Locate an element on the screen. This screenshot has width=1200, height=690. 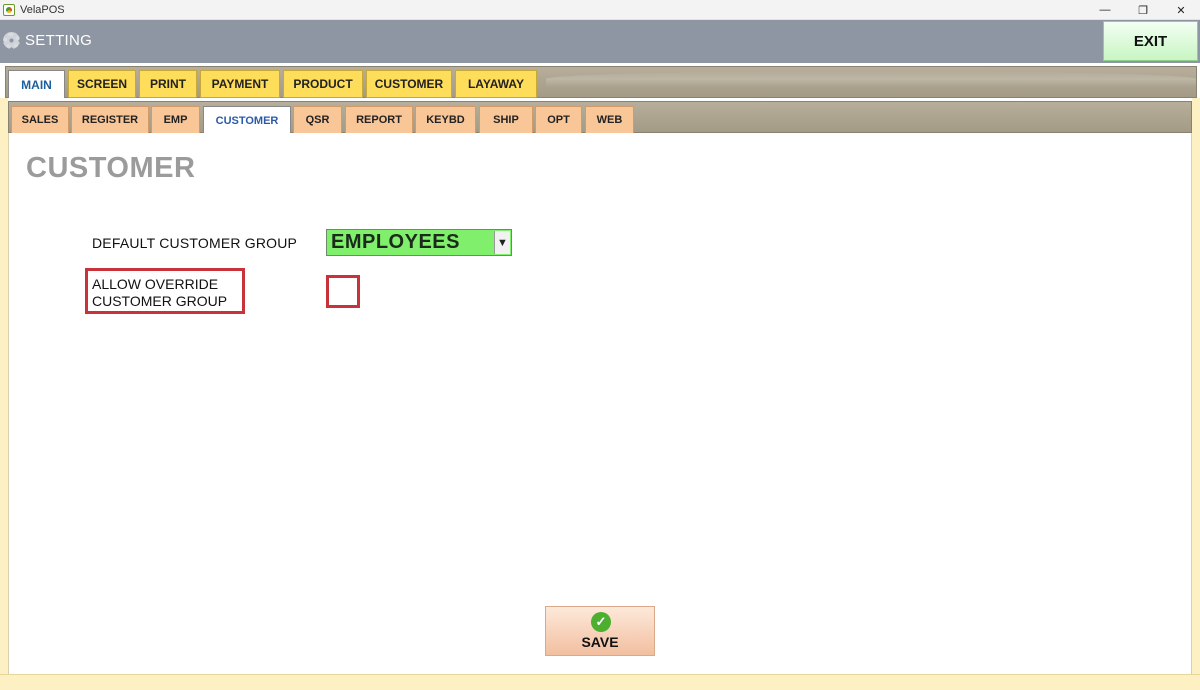
subtab-ship: SHIP is located at coordinates (506, 120).